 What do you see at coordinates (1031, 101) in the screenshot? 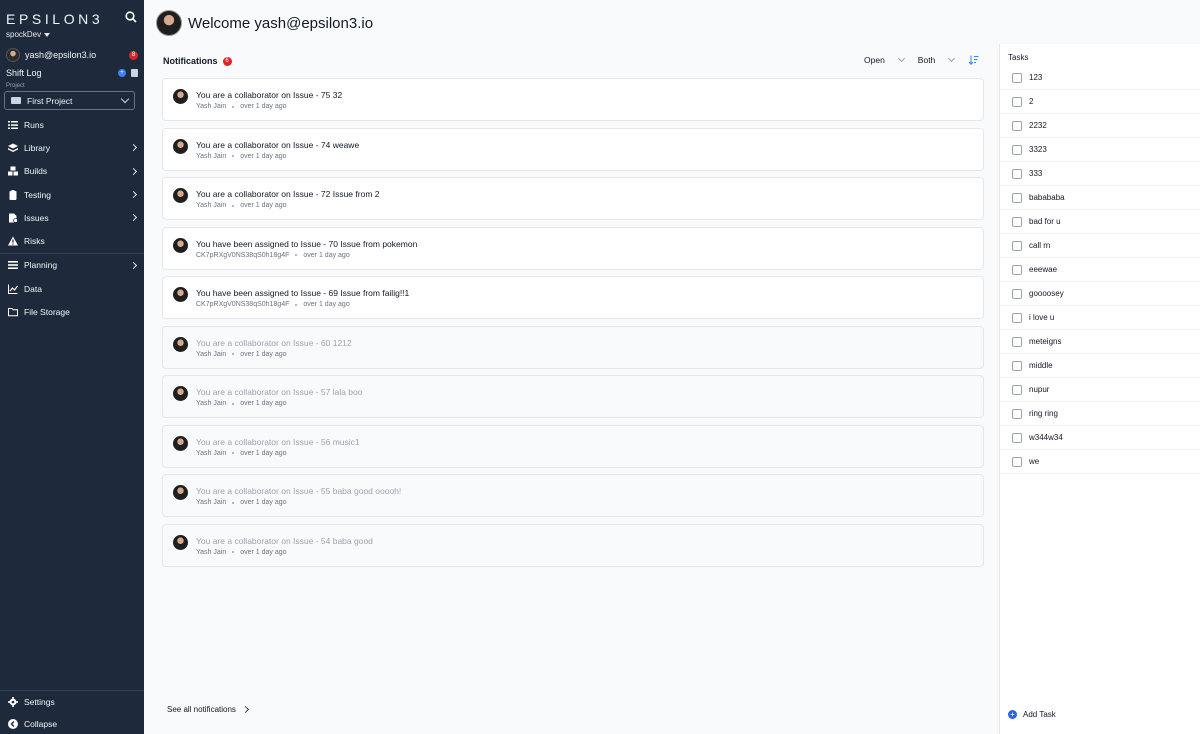
I see `task-label: 2` at bounding box center [1031, 101].